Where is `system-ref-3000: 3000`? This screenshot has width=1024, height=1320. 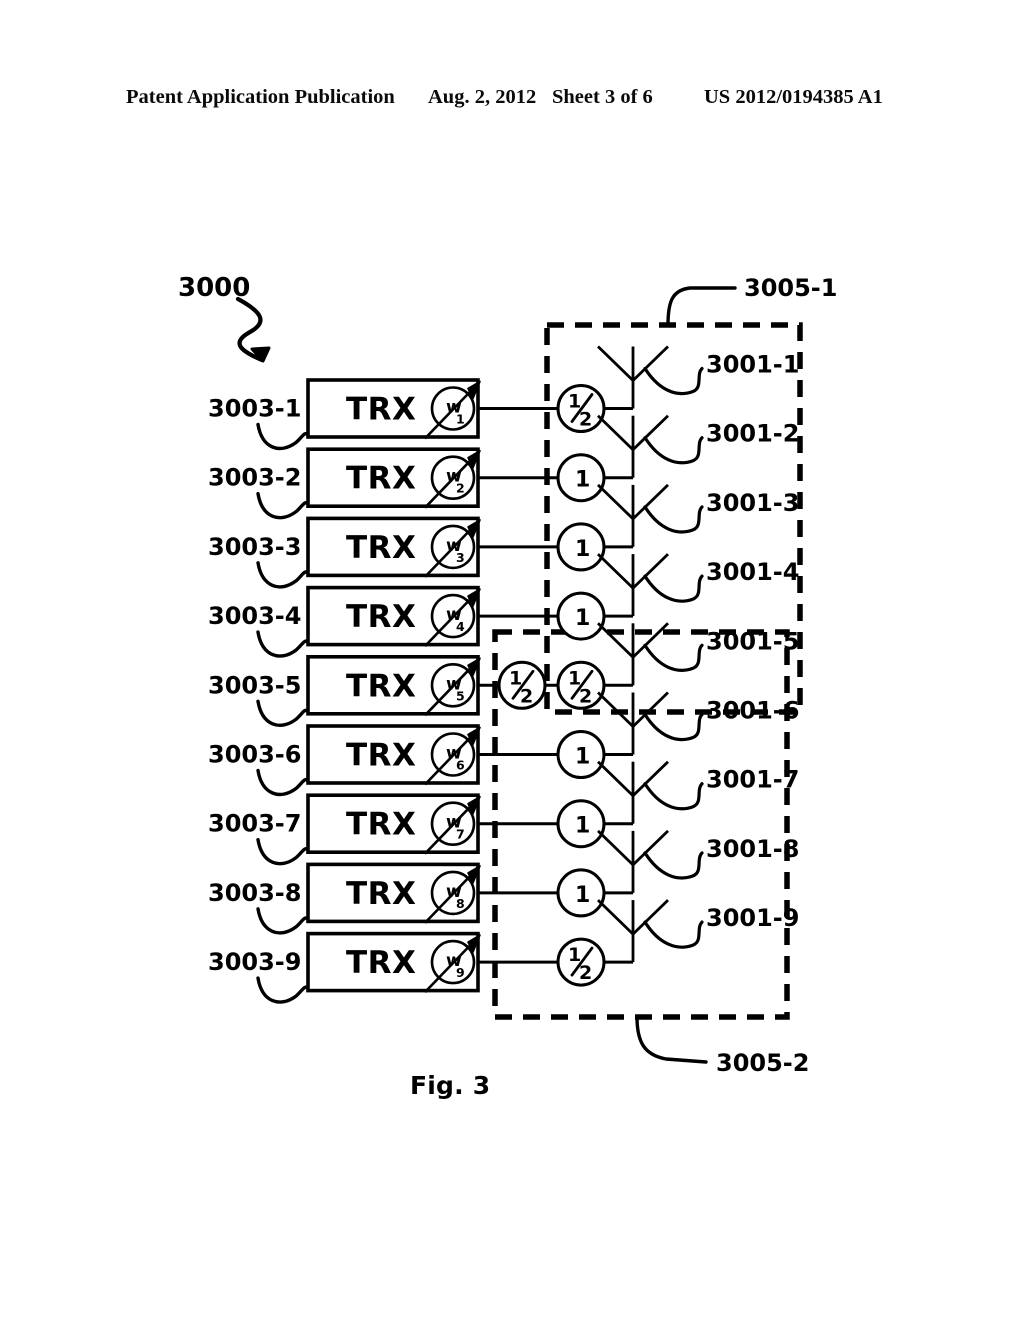
system-ref-3000: 3000 is located at coordinates (224, 318).